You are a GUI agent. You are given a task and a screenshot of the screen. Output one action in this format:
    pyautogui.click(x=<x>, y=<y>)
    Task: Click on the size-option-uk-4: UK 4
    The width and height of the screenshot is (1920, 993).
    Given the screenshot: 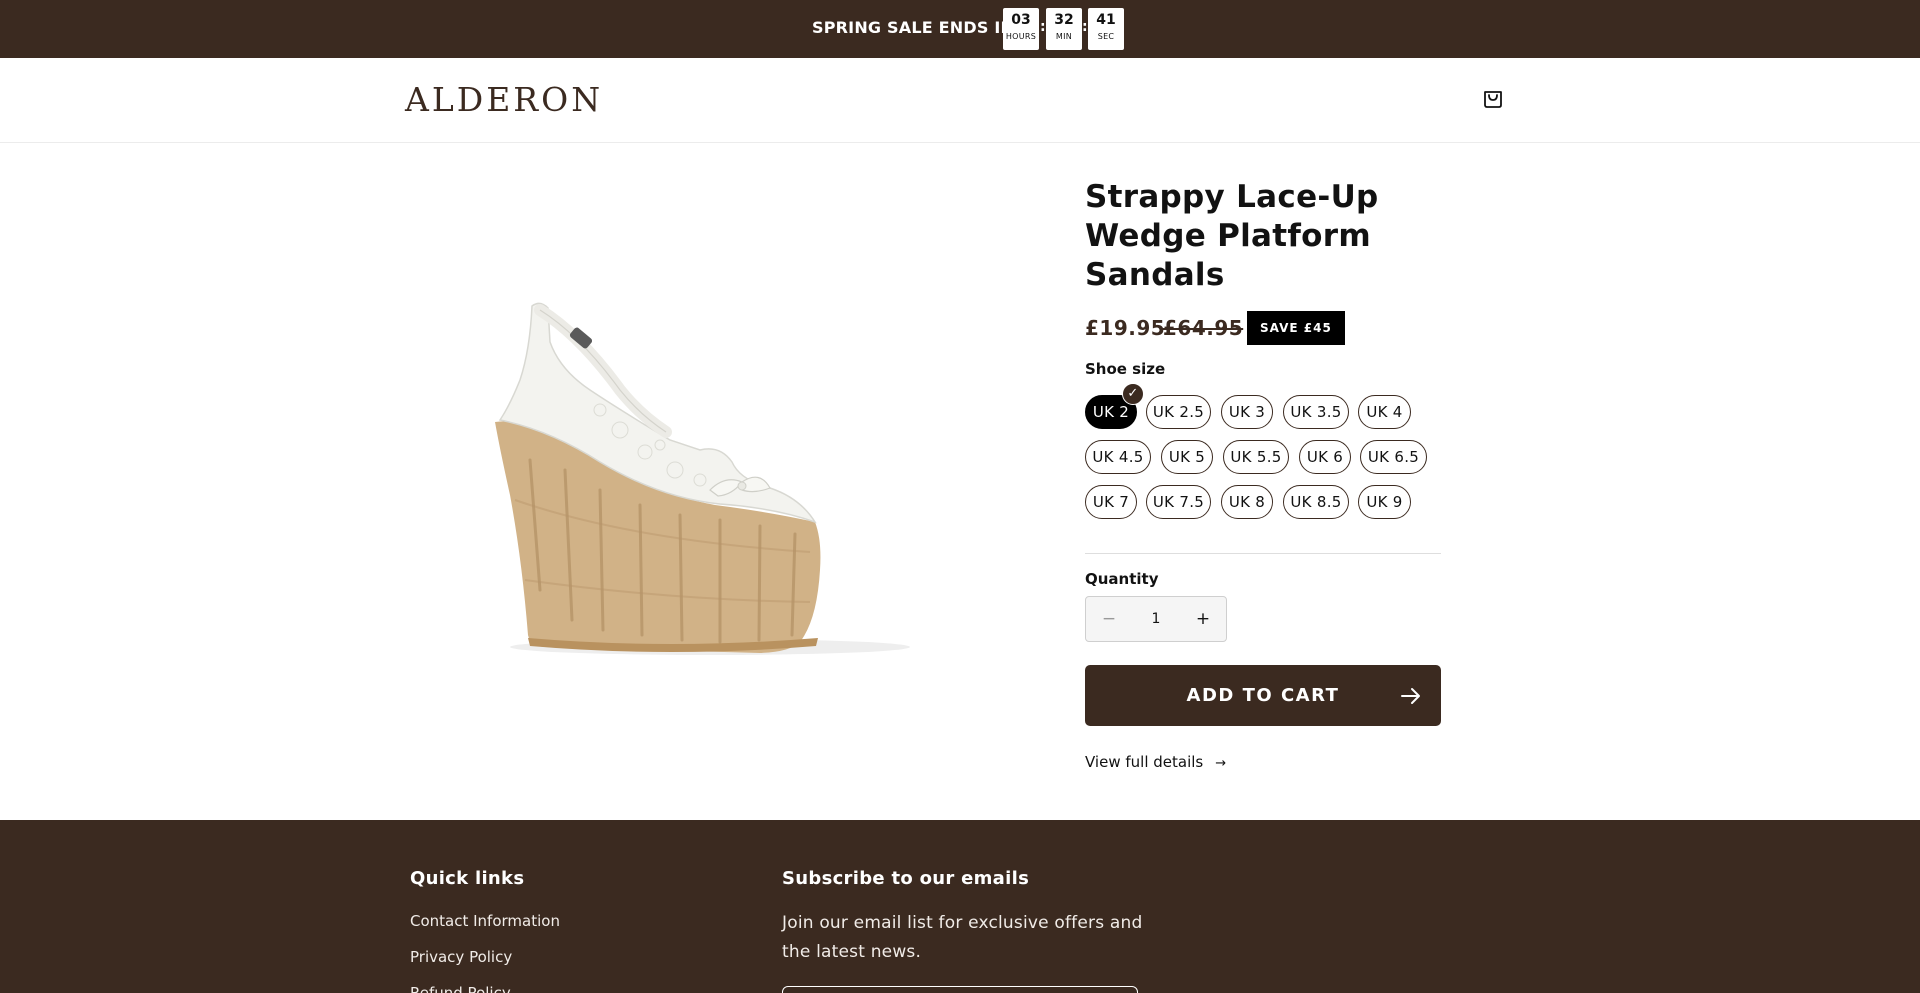 What is the action you would take?
    pyautogui.click(x=1384, y=412)
    